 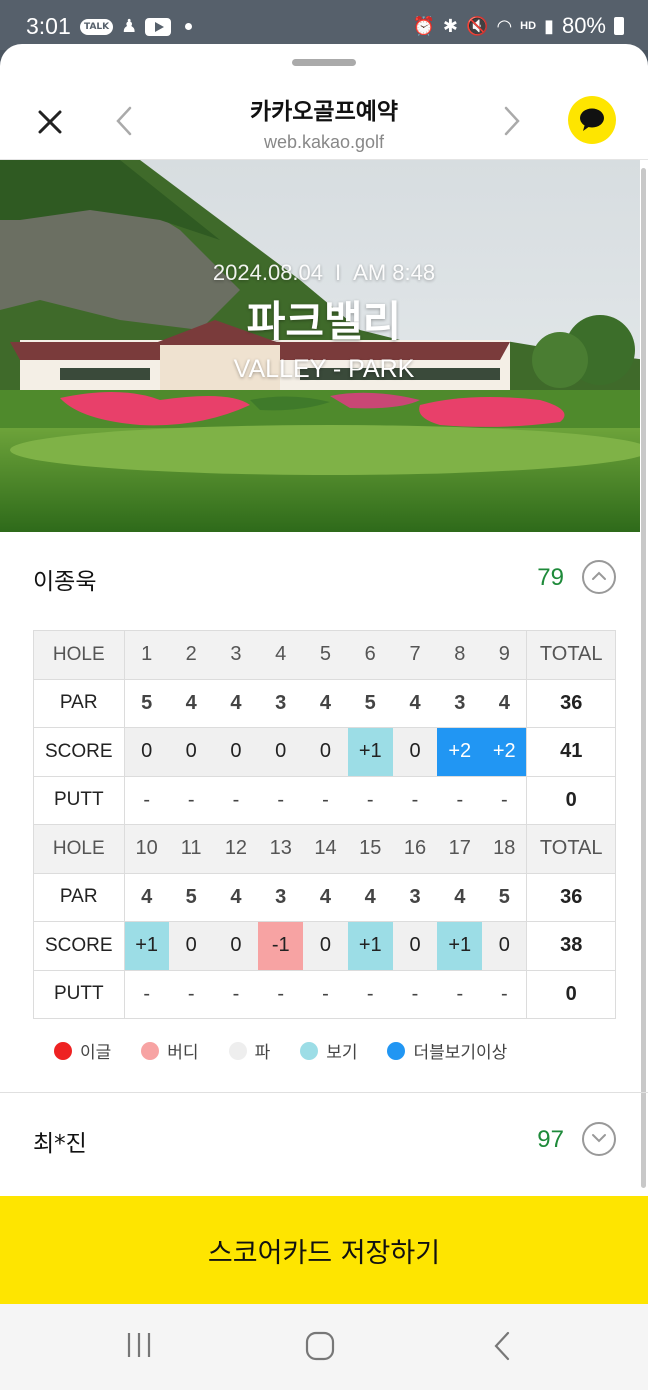 What do you see at coordinates (324, 1250) in the screenshot?
I see `save-scorecard-button: 스코어카드 저장하기` at bounding box center [324, 1250].